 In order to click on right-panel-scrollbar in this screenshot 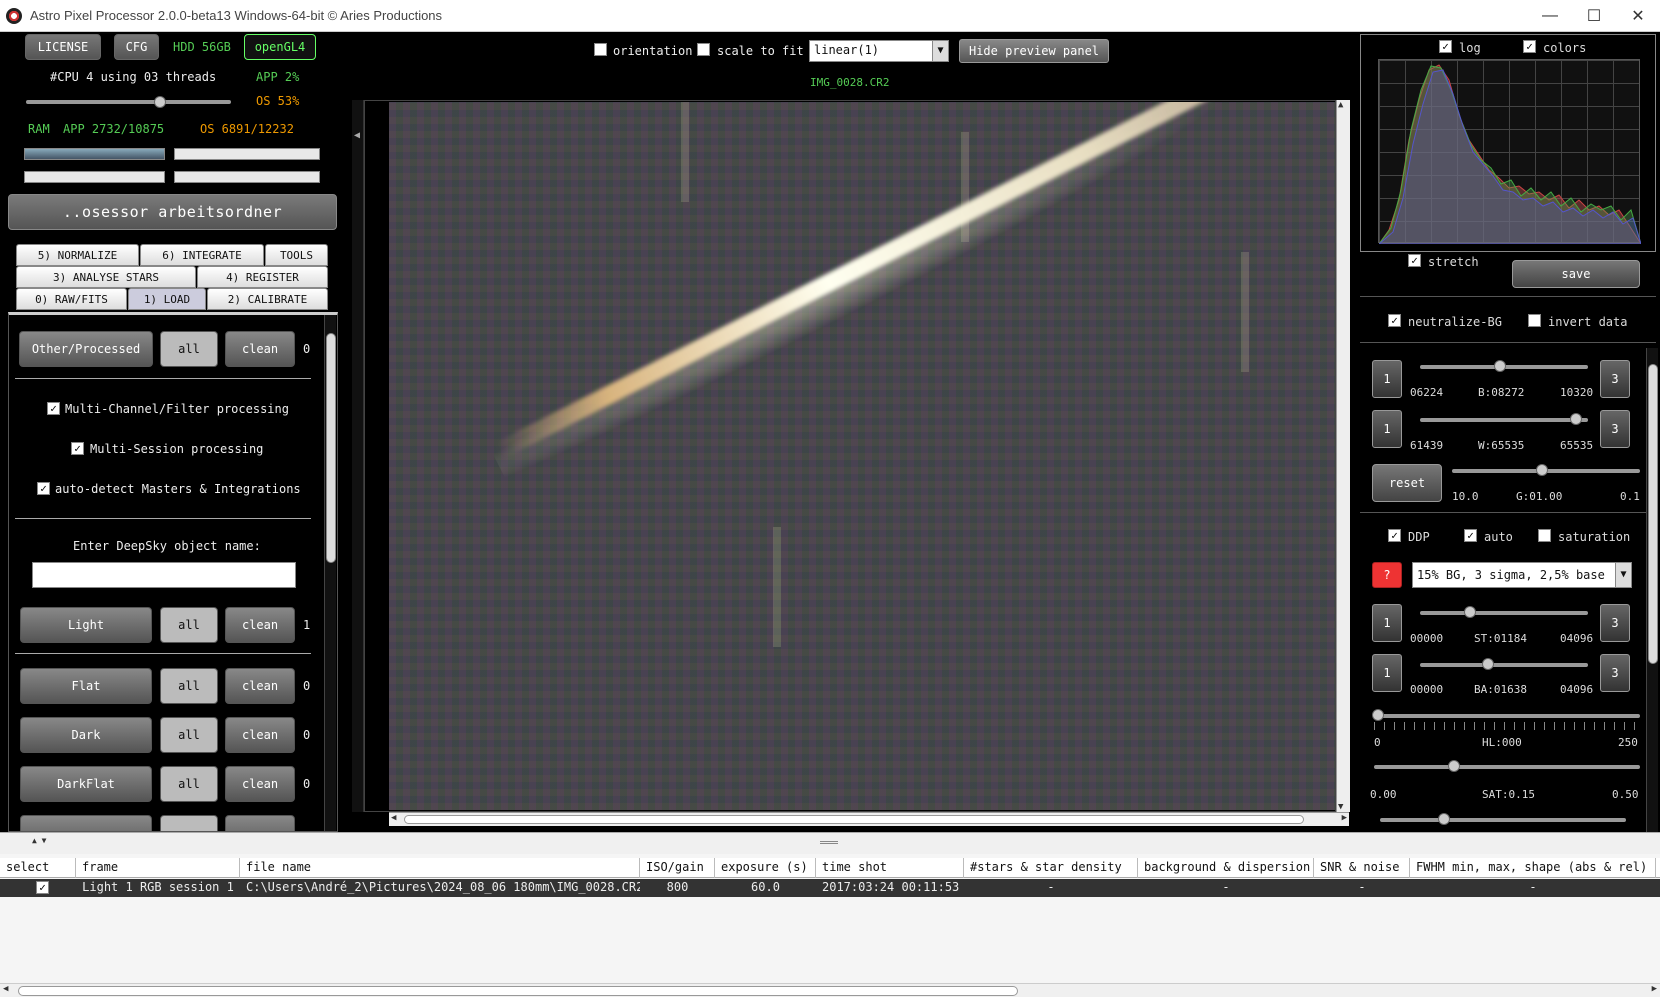, I will do `click(1652, 590)`.